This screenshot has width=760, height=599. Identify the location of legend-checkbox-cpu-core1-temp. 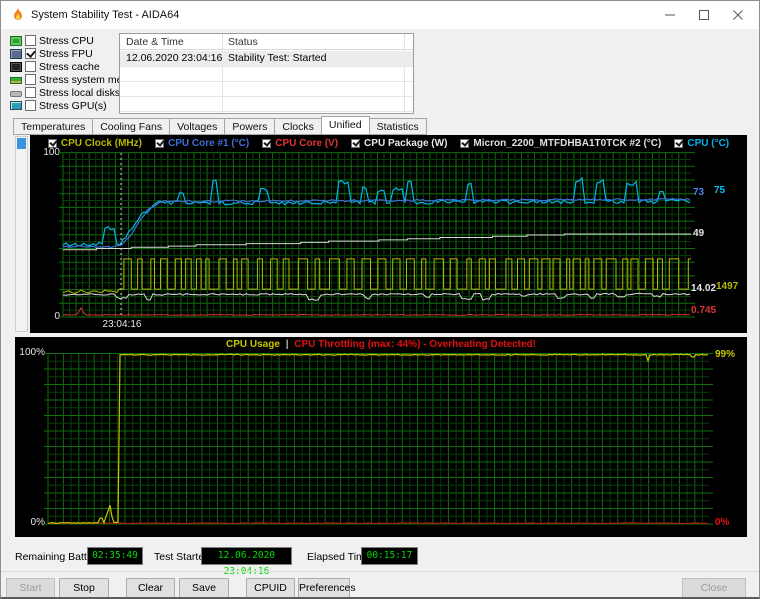
(159, 143).